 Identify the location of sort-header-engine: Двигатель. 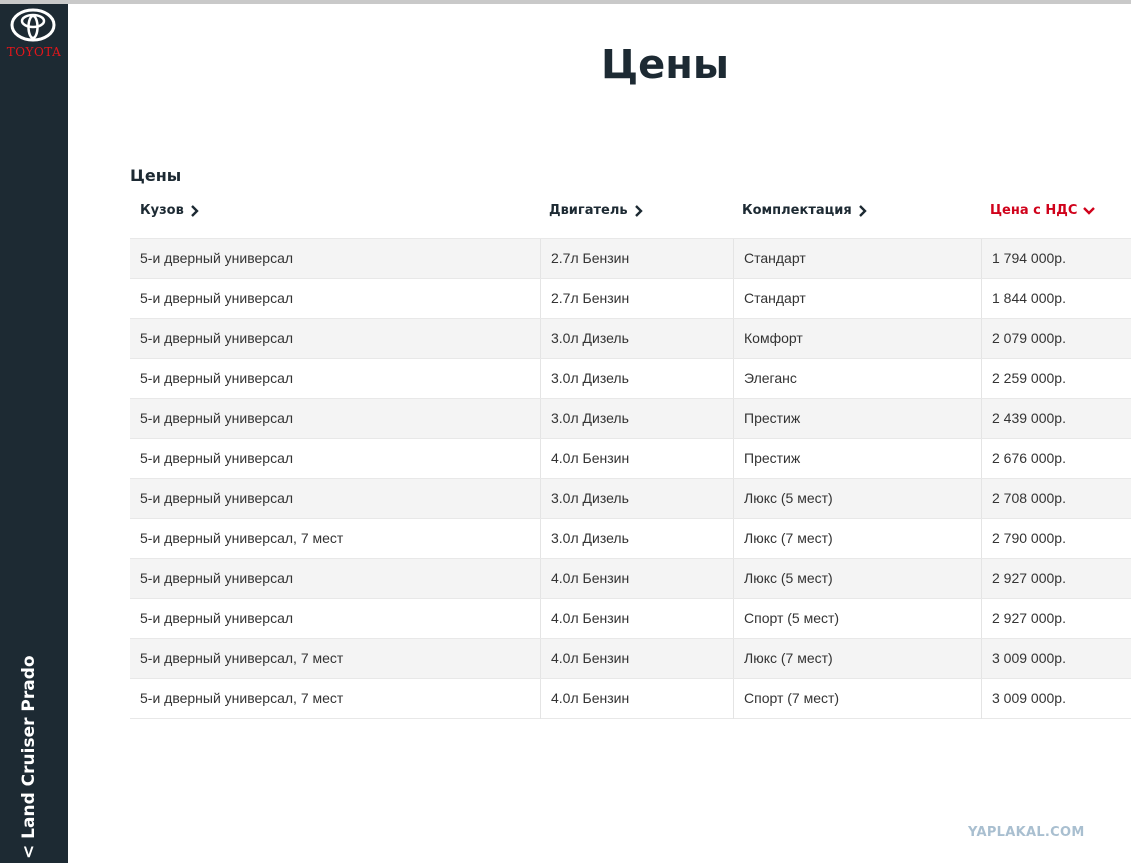
(596, 215).